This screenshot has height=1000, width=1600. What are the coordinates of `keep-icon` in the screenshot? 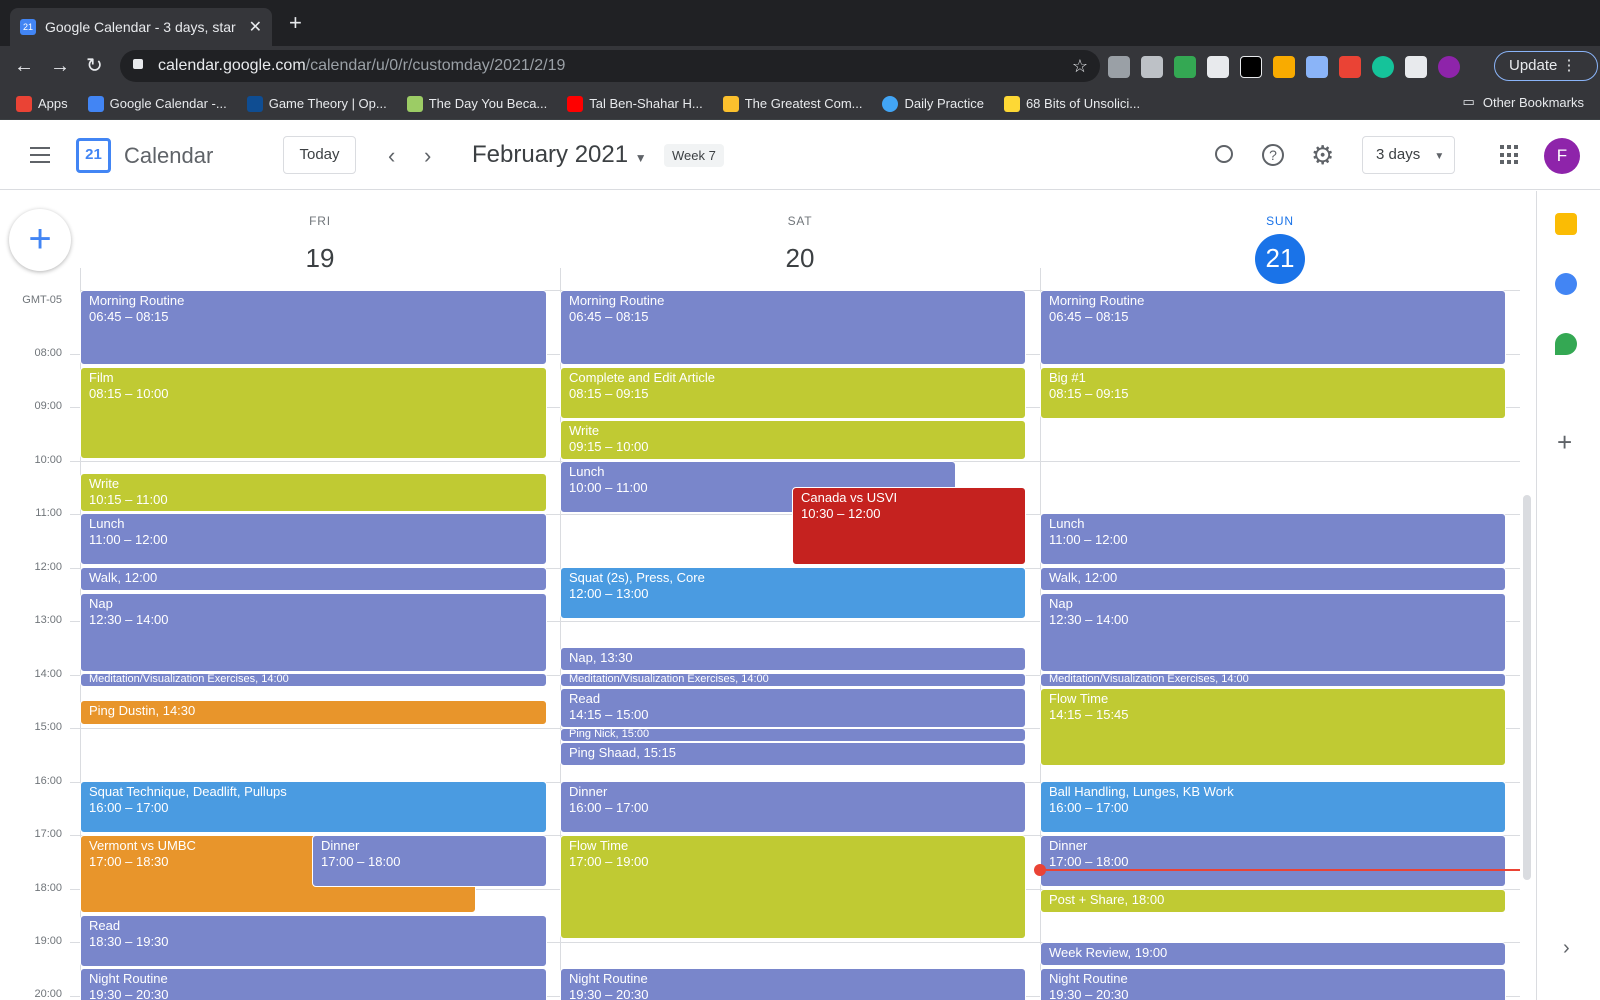 It's located at (1566, 224).